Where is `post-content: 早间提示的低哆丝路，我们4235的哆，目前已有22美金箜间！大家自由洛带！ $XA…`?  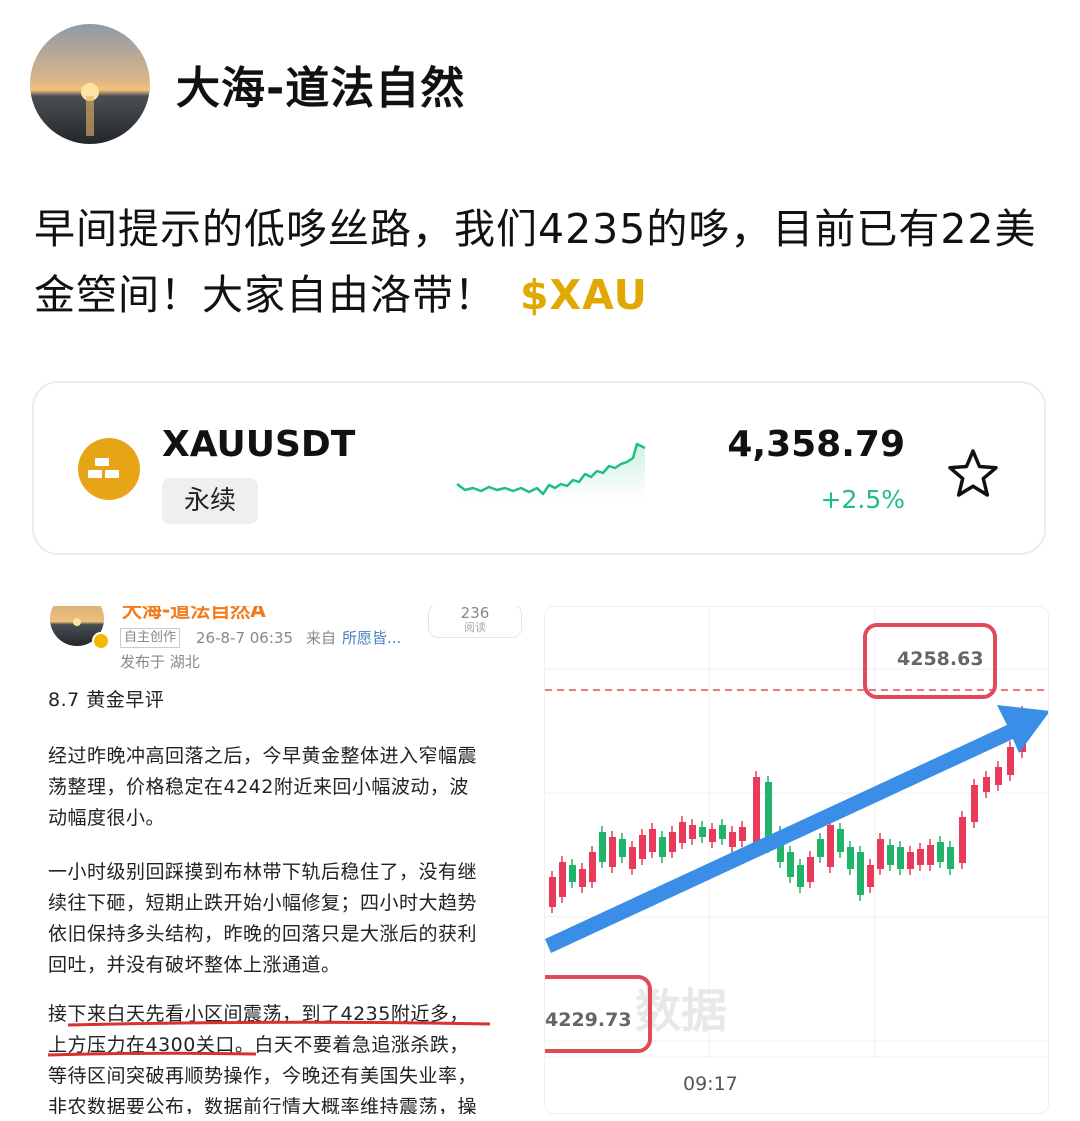 post-content: 早间提示的低哆丝路，我们4235的哆，目前已有22美金箜间！大家自由洛带！ $XA… is located at coordinates (544, 262).